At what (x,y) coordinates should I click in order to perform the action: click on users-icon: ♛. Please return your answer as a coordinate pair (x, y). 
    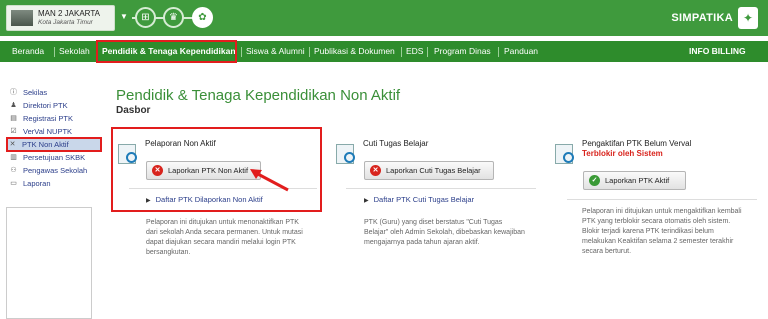
    Looking at the image, I should click on (173, 17).